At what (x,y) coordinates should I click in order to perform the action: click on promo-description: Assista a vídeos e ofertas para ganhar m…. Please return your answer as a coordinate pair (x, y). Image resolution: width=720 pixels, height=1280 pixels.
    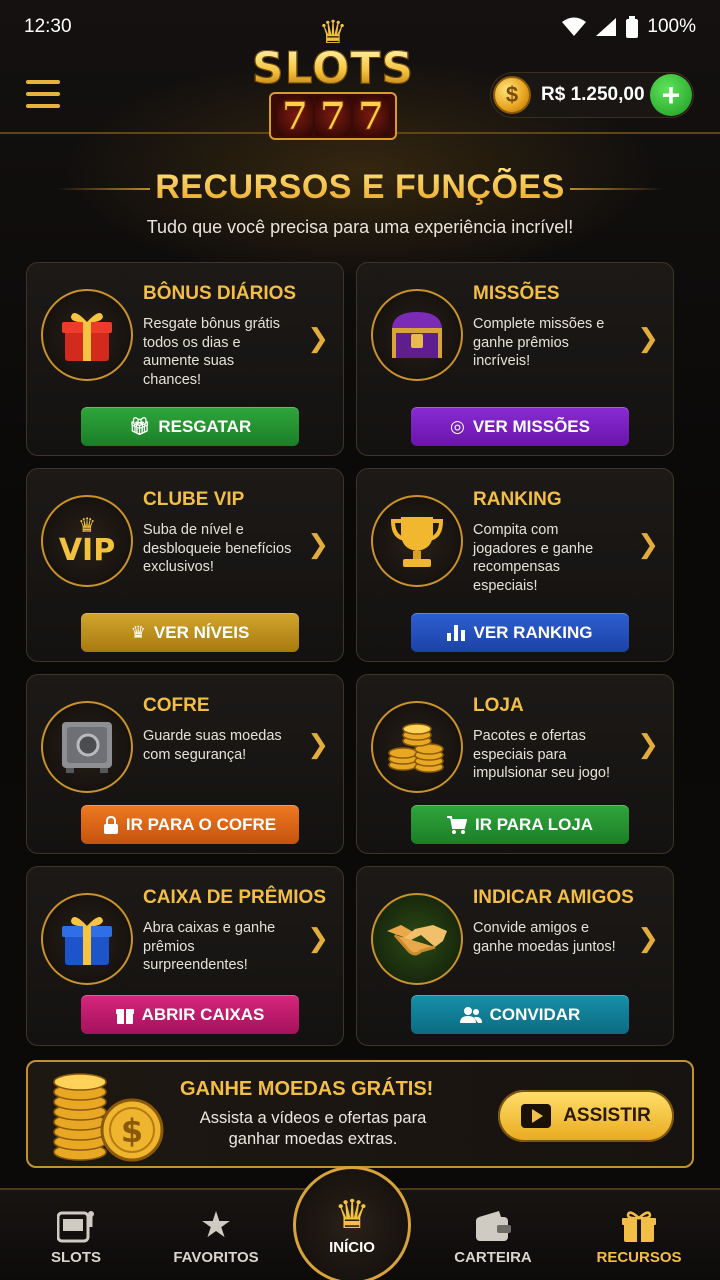
    Looking at the image, I should click on (313, 1128).